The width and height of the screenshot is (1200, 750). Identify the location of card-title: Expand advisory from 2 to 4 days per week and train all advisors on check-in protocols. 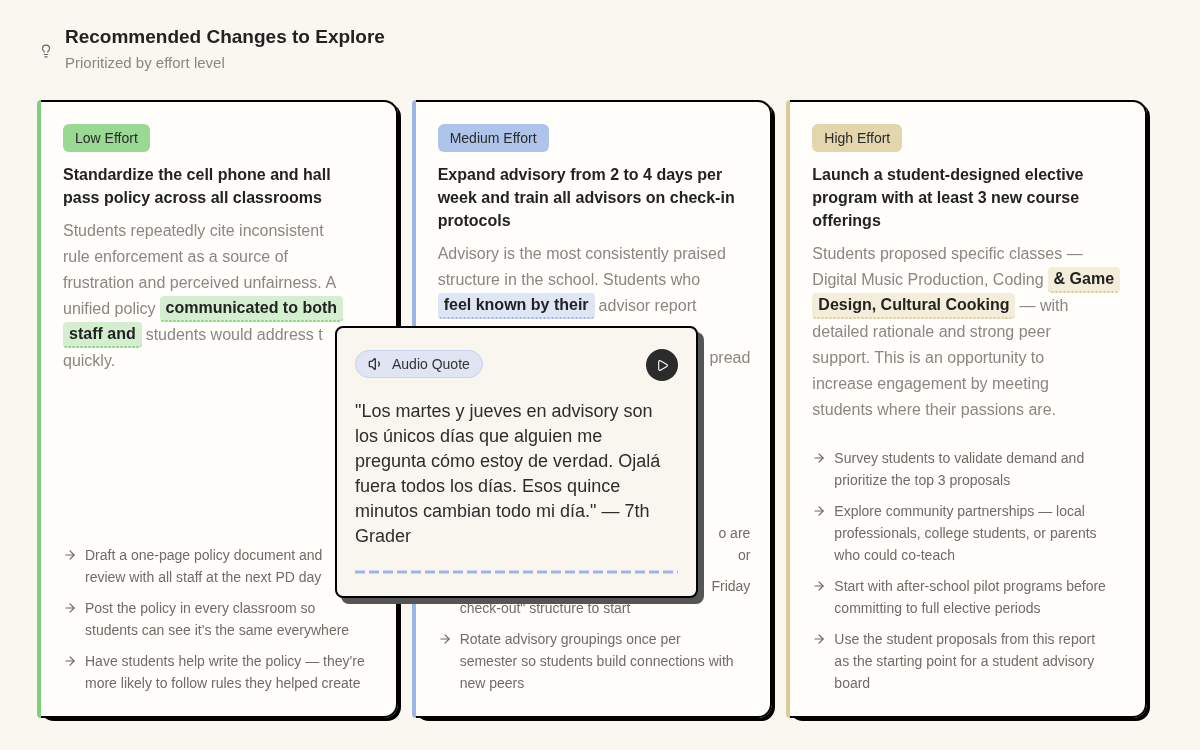
(586, 198).